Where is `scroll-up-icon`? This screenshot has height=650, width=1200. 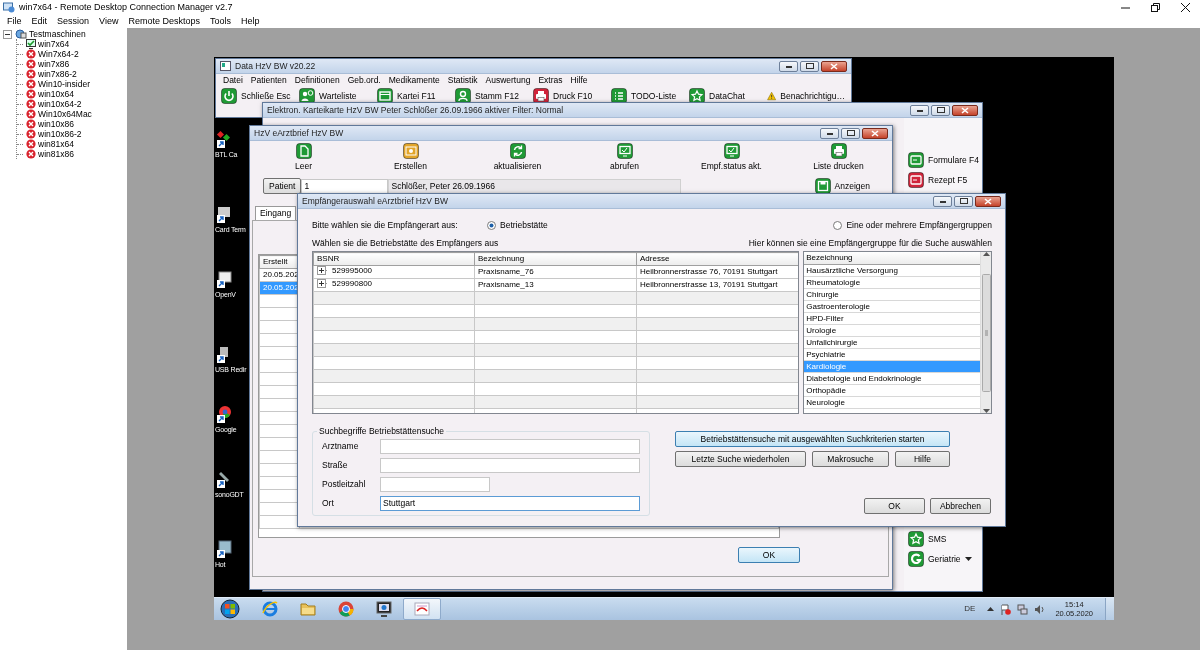
scroll-up-icon is located at coordinates (986, 254).